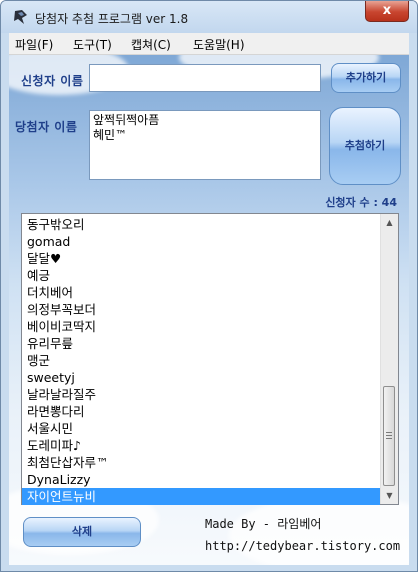 The image size is (418, 572). Describe the element at coordinates (126, 120) in the screenshot. I see `winner-line: 앞쩍뒤쩍아픔` at that location.